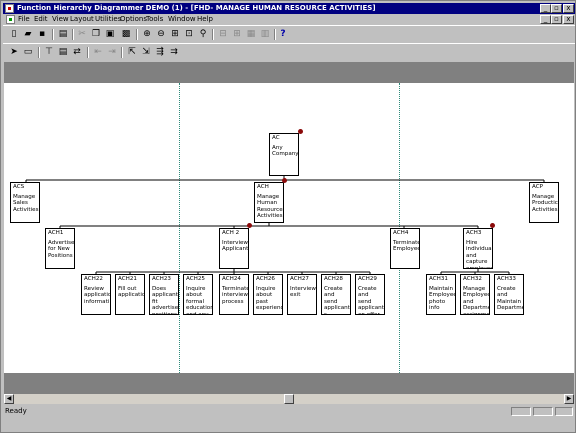 This screenshot has width=576, height=433. I want to click on cut-icon: ✂, so click(82, 34).